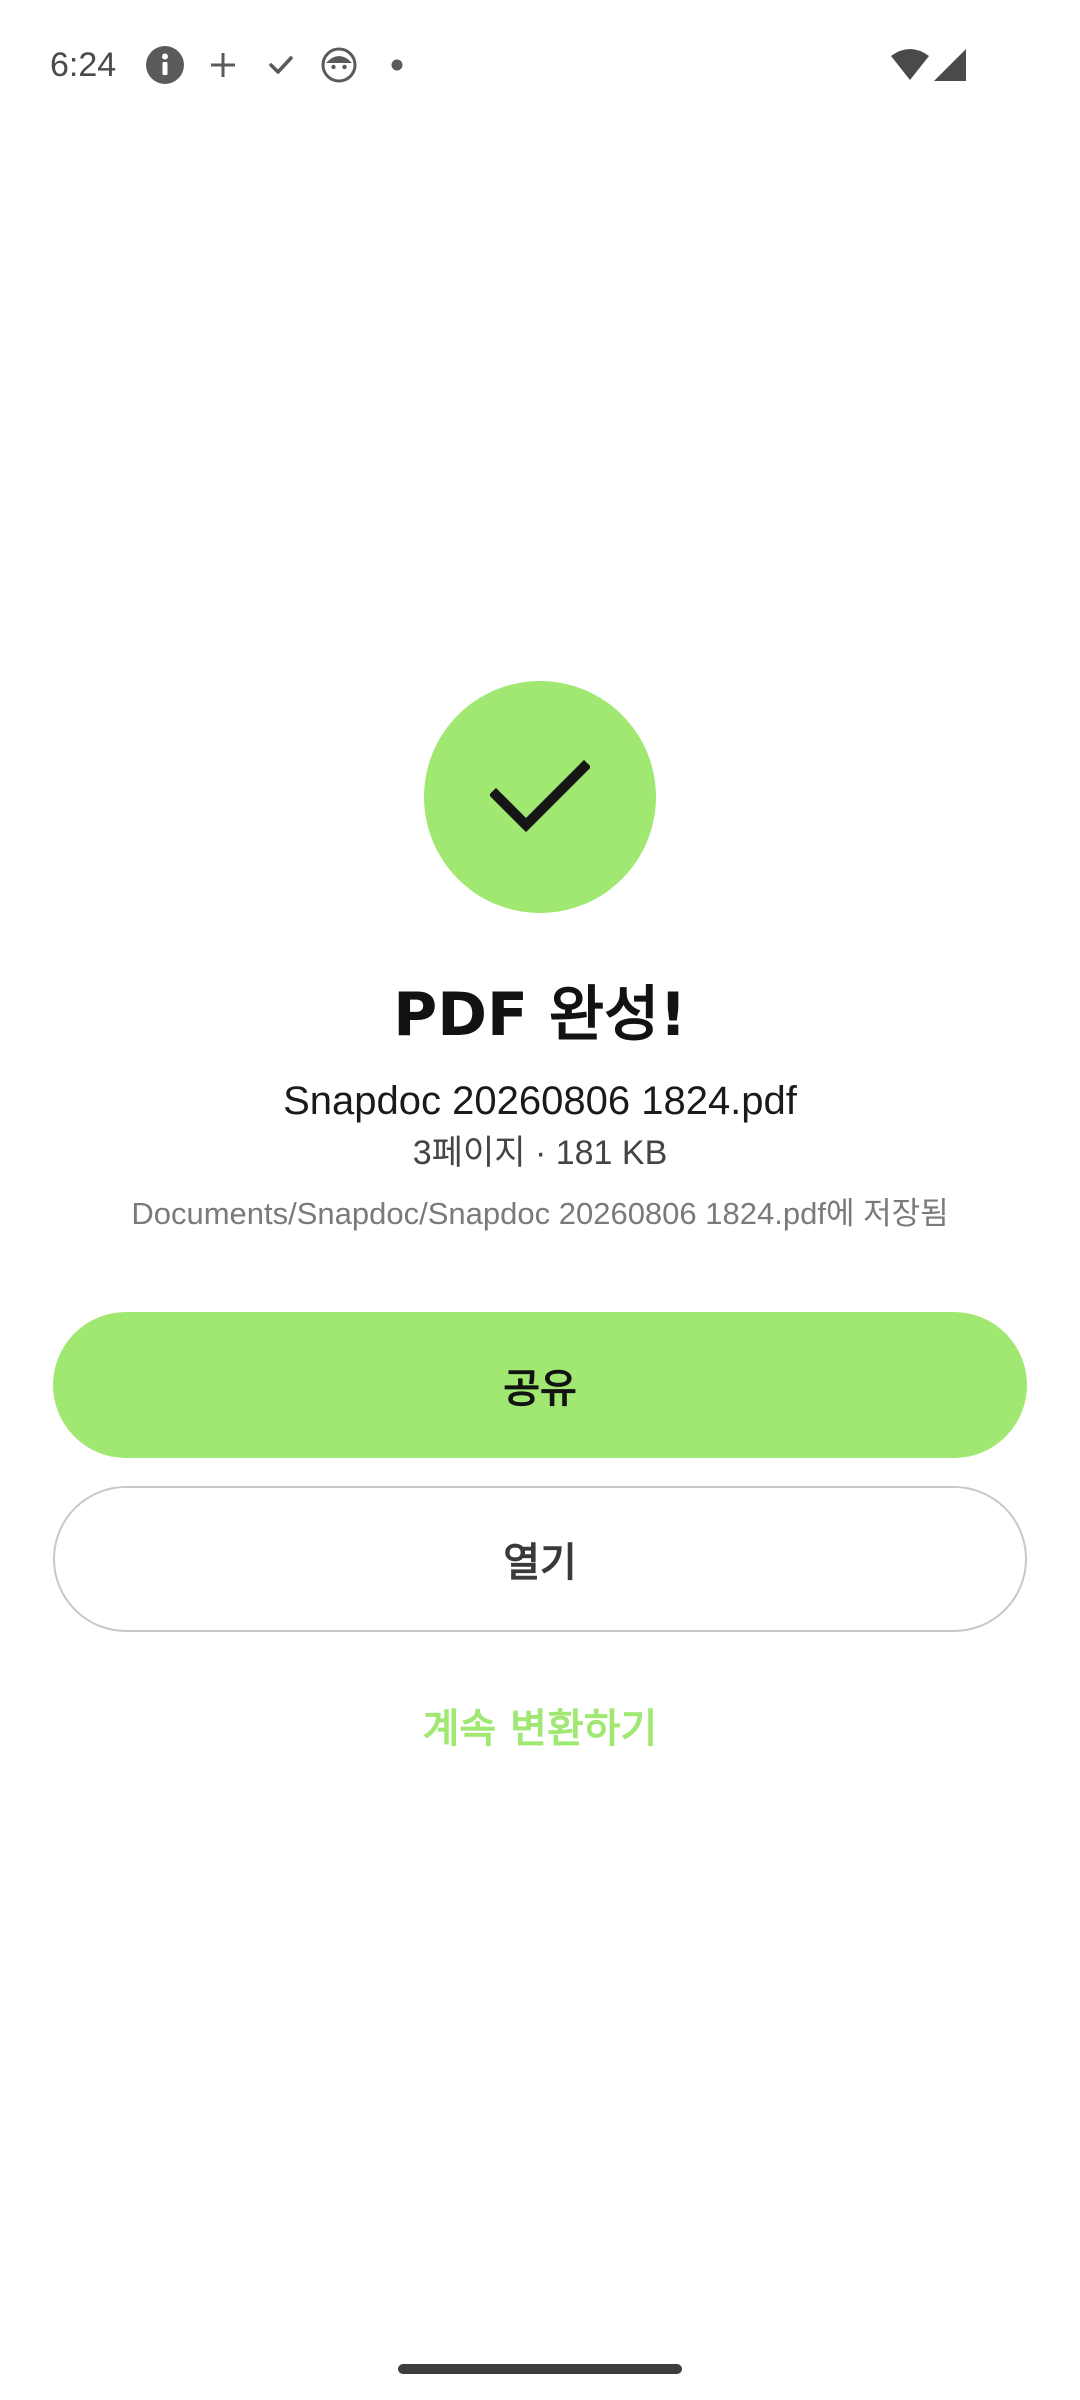 This screenshot has width=1080, height=2400. Describe the element at coordinates (397, 65) in the screenshot. I see `dot-icon` at that location.